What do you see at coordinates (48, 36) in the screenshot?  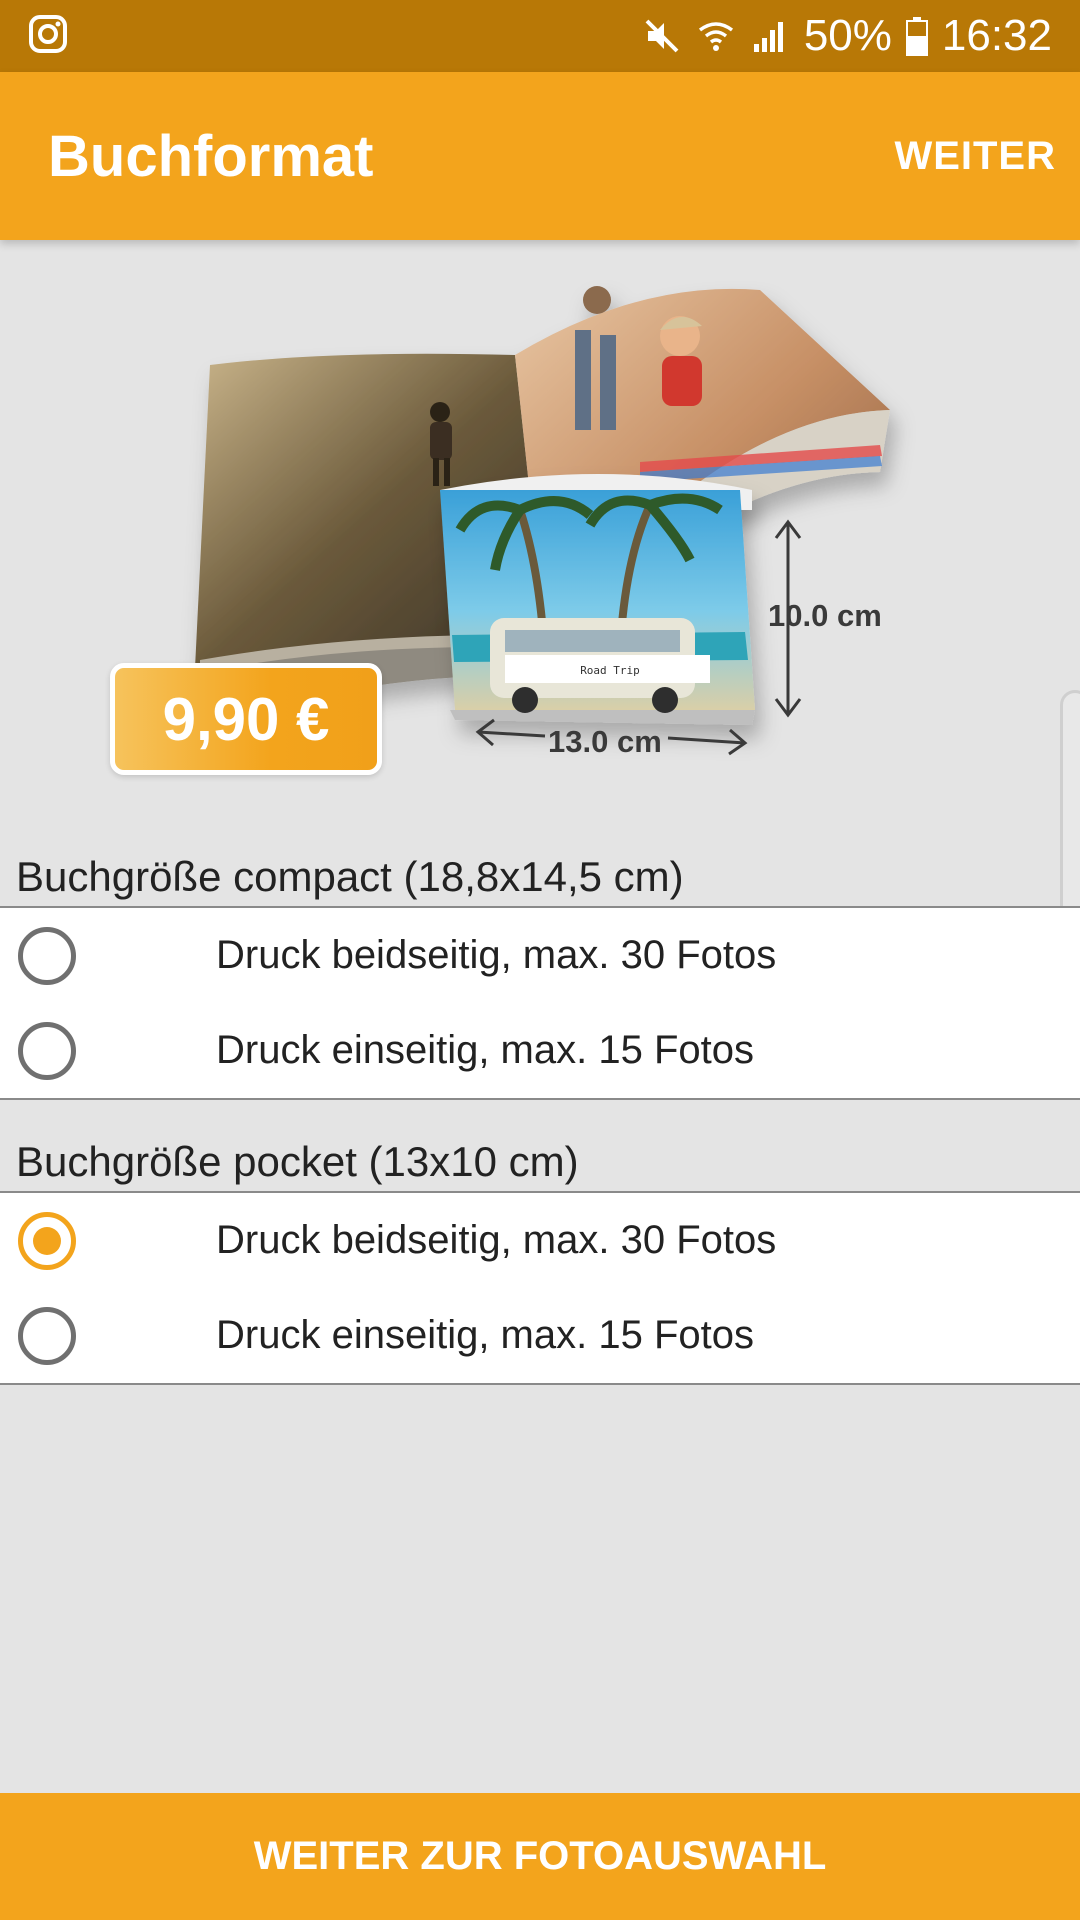 I see `instagram-icon` at bounding box center [48, 36].